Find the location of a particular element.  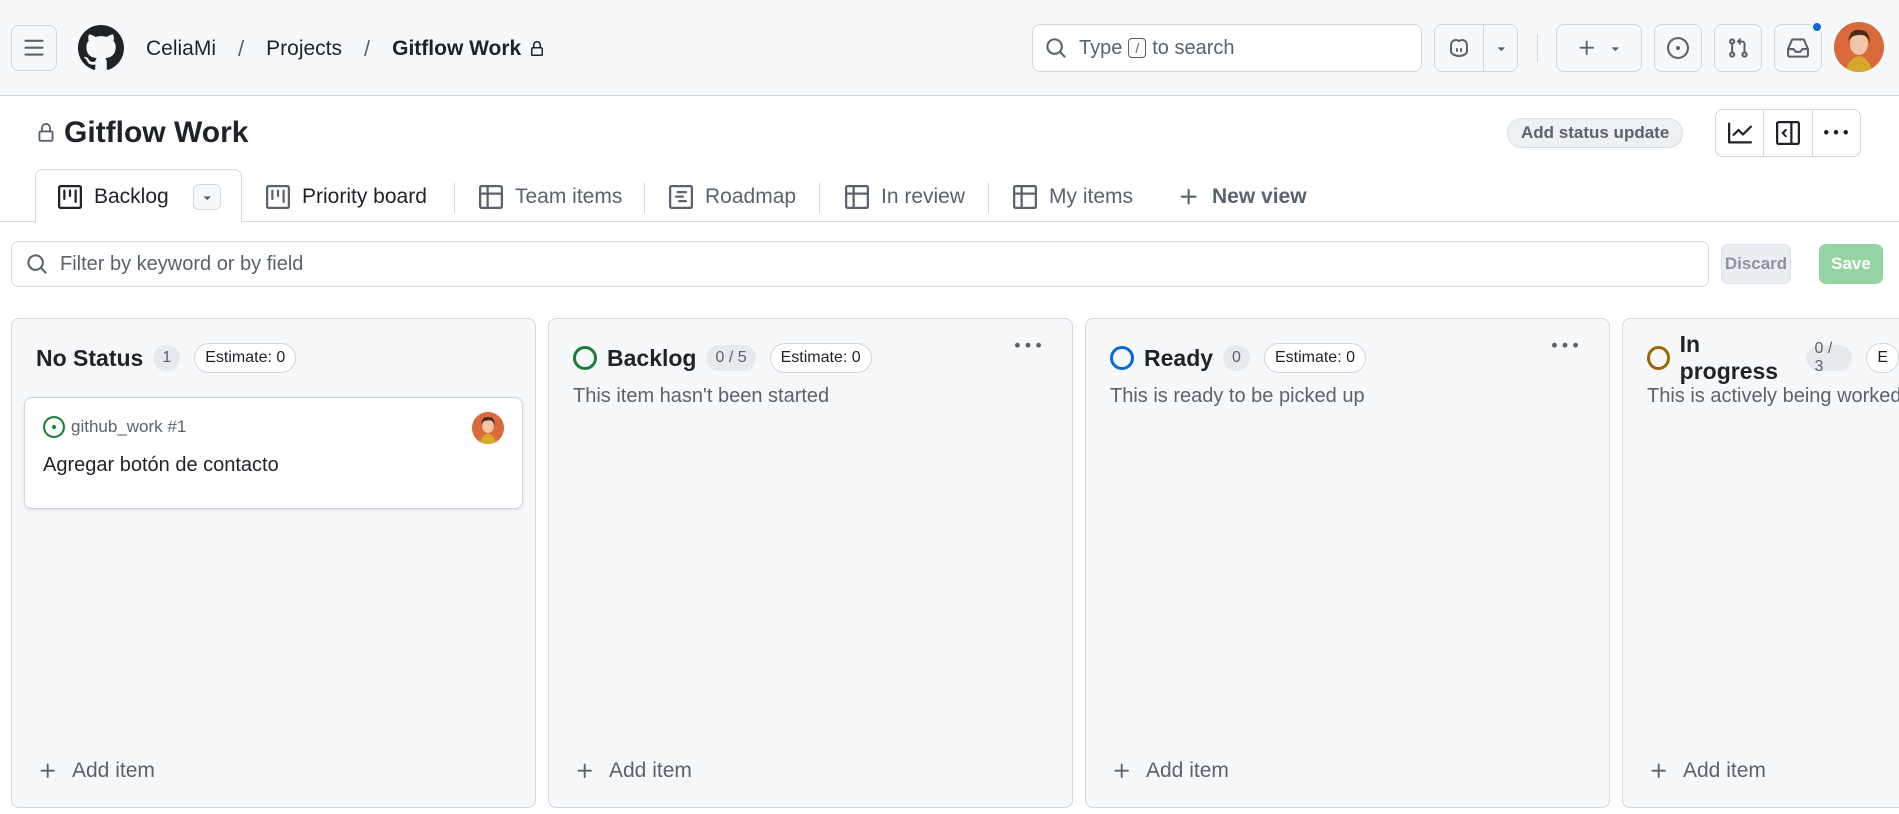

sidebar-collapse-icon is located at coordinates (1787, 133).